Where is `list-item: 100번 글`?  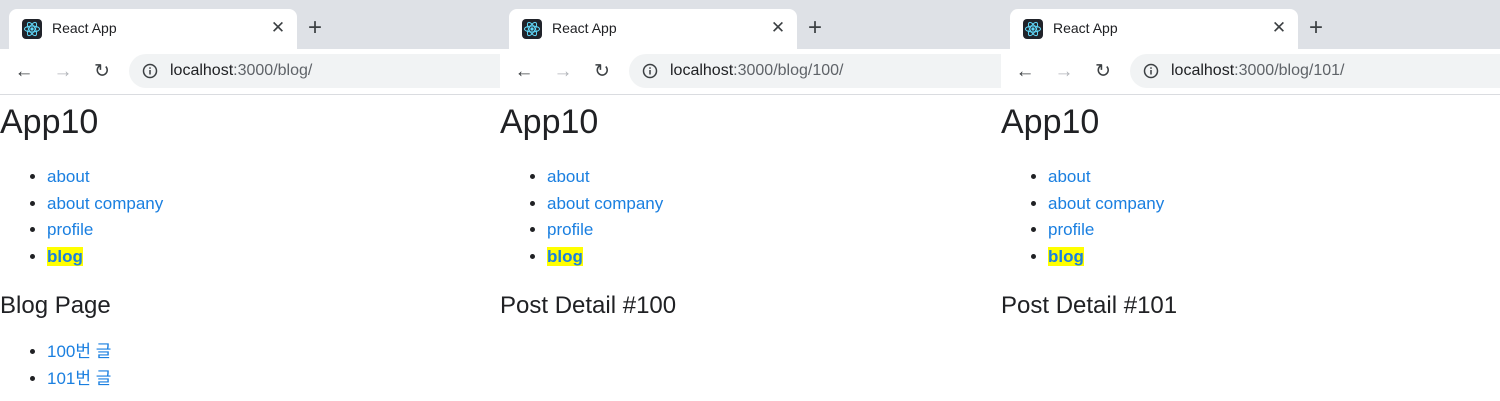 list-item: 100번 글 is located at coordinates (79, 352).